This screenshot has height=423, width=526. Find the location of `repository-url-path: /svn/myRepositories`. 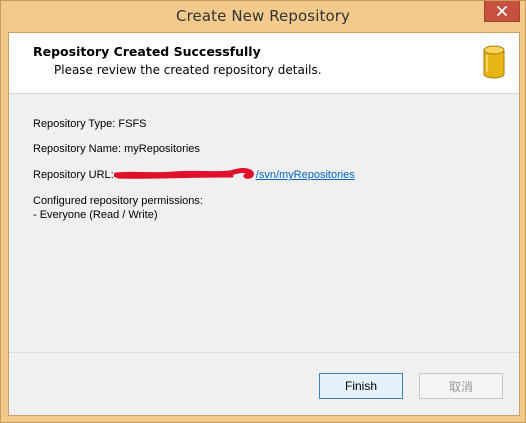

repository-url-path: /svn/myRepositories is located at coordinates (305, 175).